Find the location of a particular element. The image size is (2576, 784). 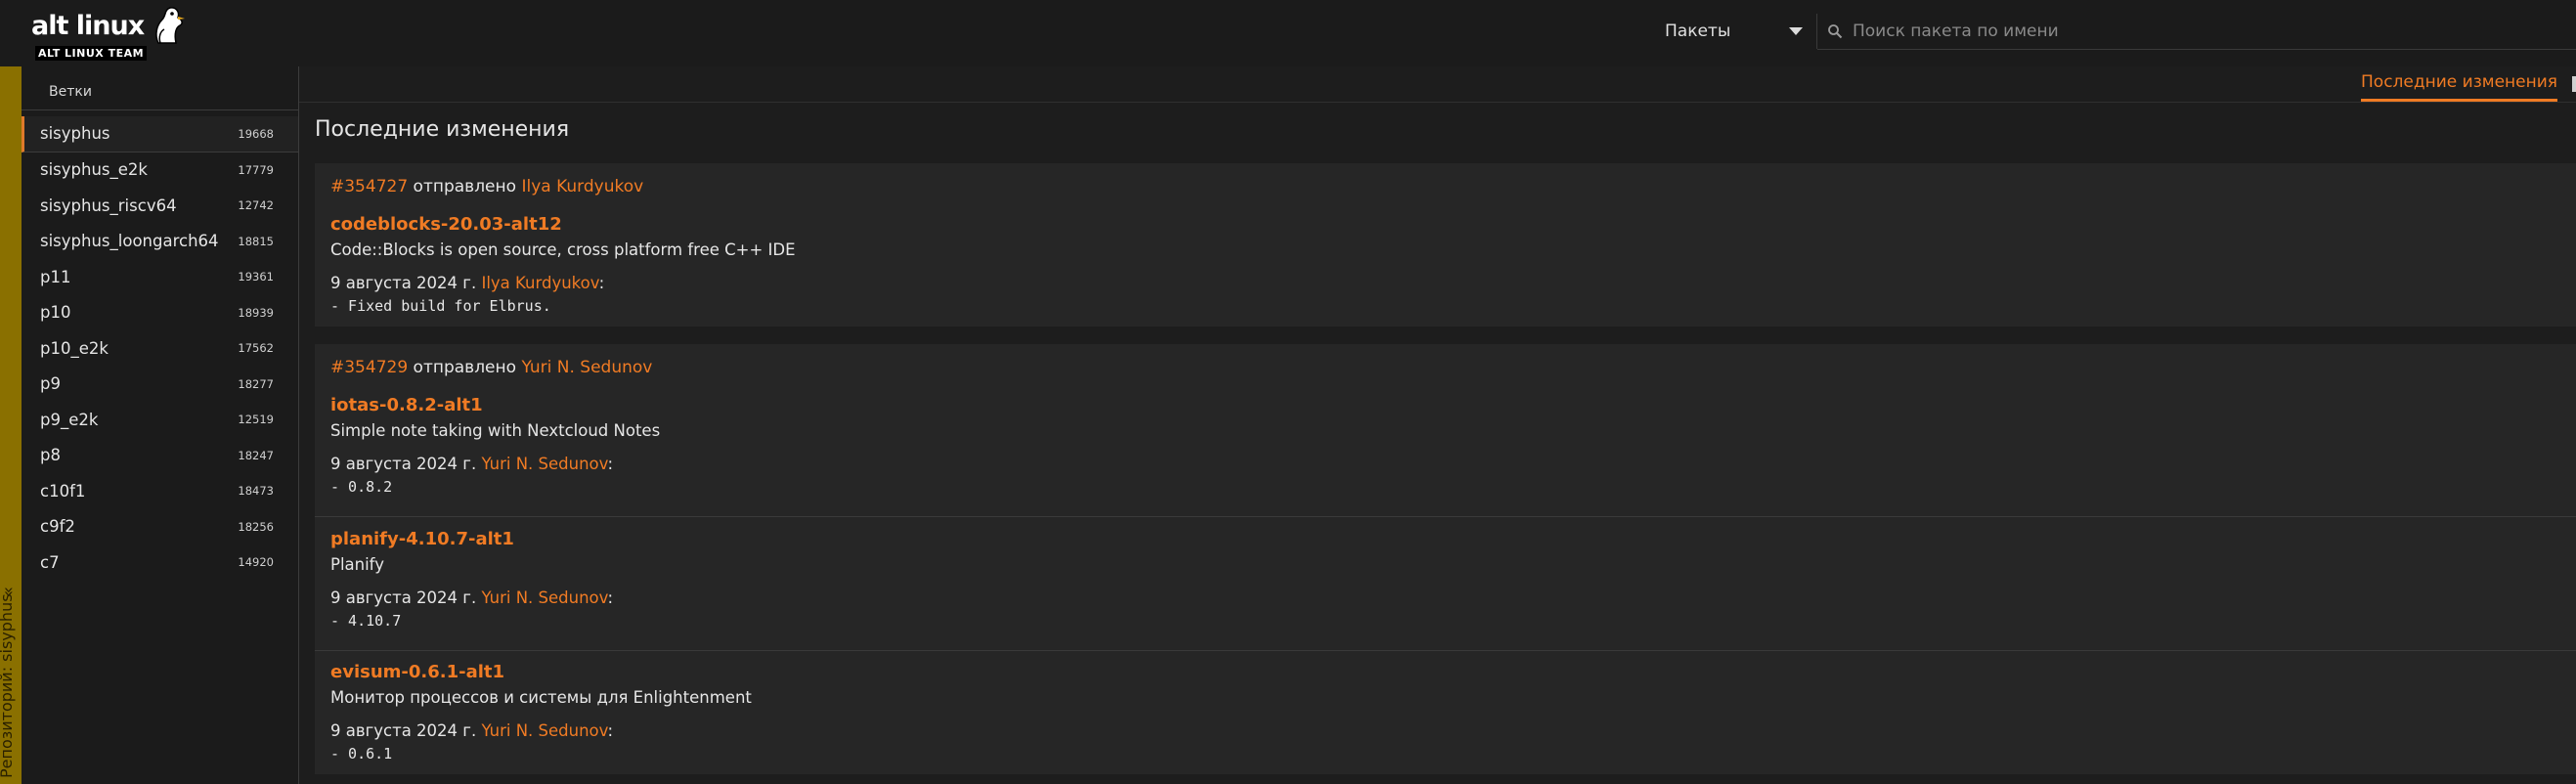

sidebar-title: Ветки is located at coordinates (71, 92).